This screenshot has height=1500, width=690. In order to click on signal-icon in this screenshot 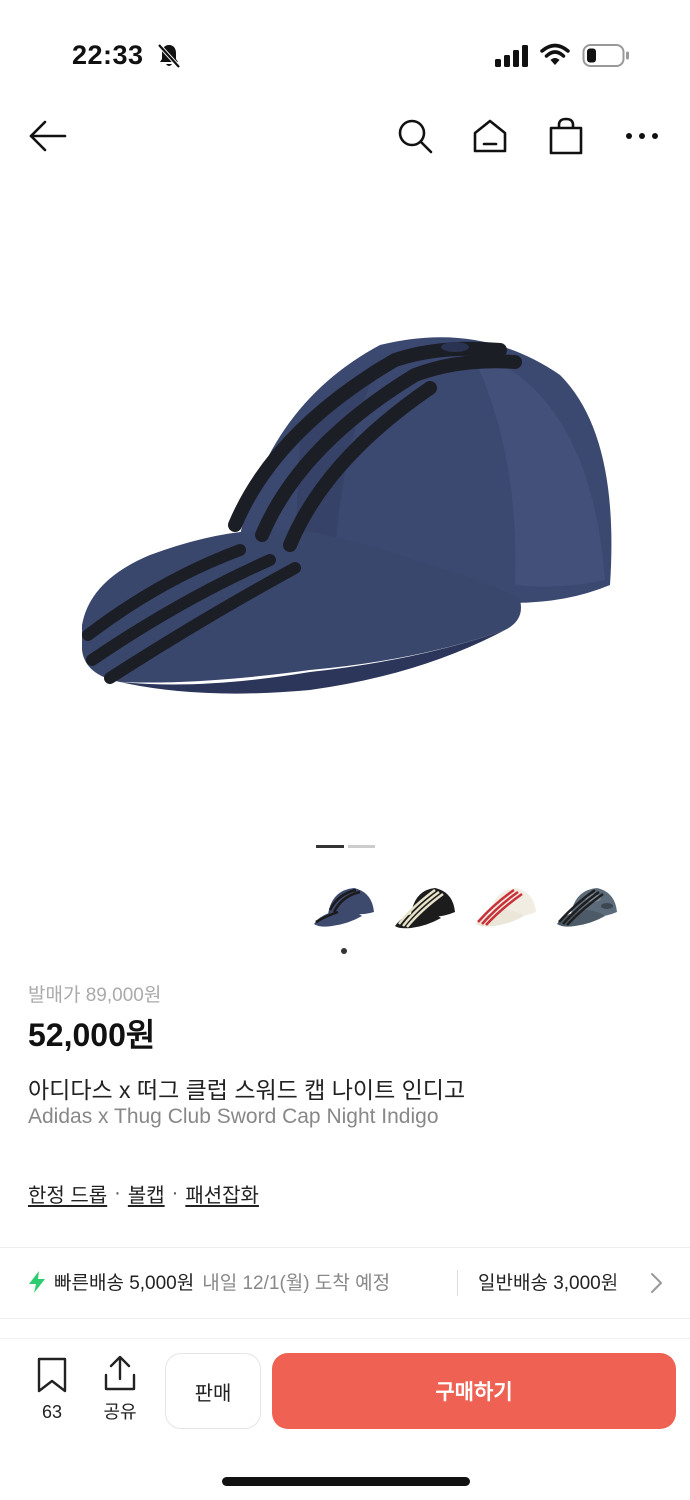, I will do `click(511, 56)`.